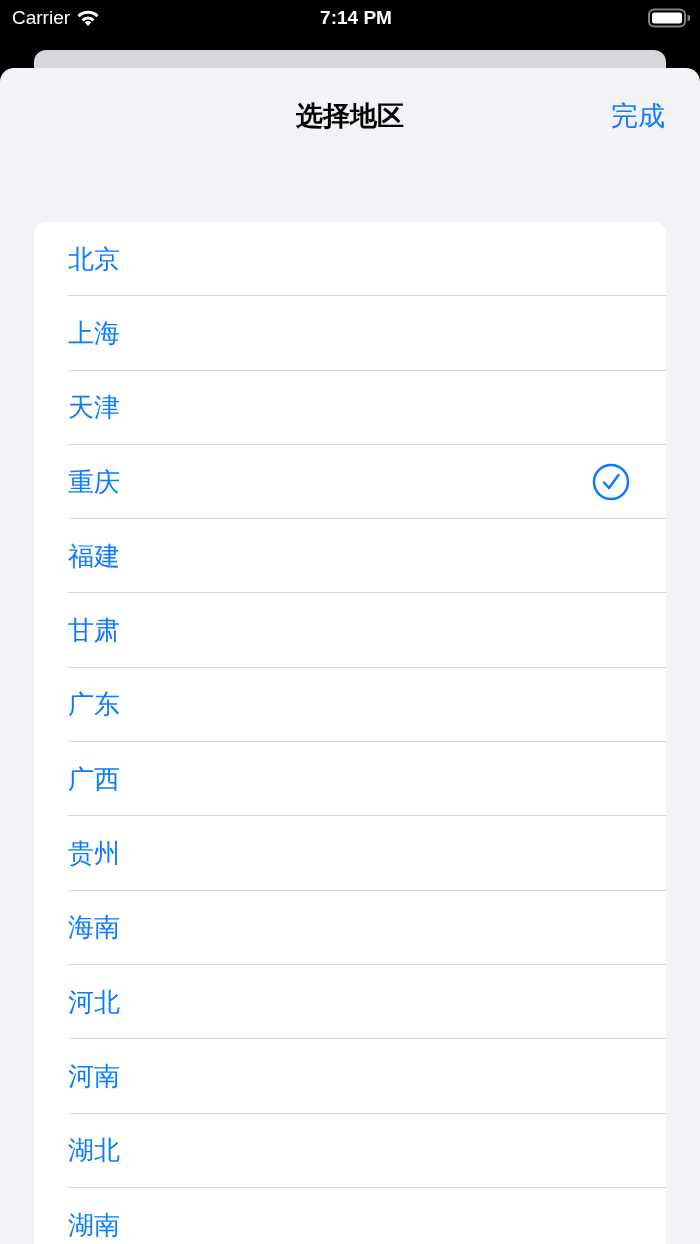  Describe the element at coordinates (367, 556) in the screenshot. I see `region-row: 福建` at that location.